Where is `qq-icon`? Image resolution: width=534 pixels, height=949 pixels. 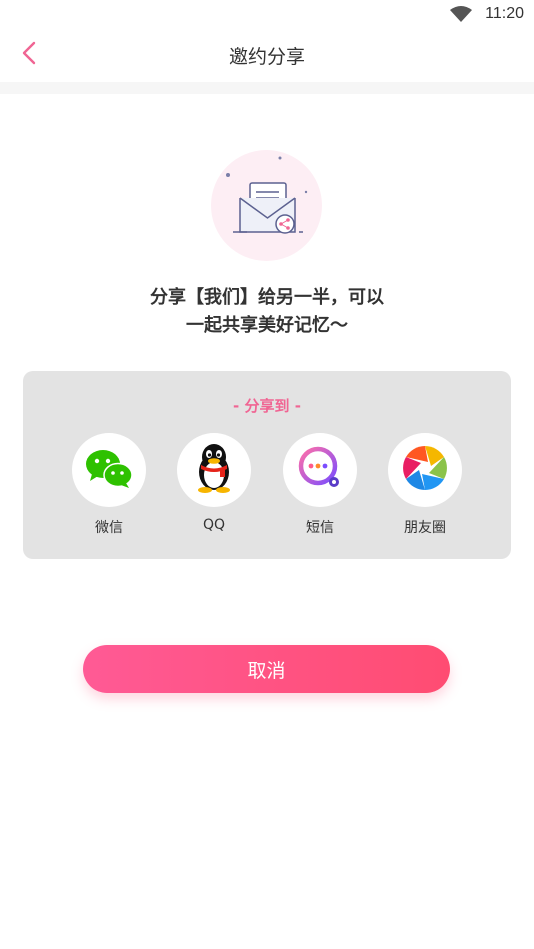
qq-icon is located at coordinates (214, 470).